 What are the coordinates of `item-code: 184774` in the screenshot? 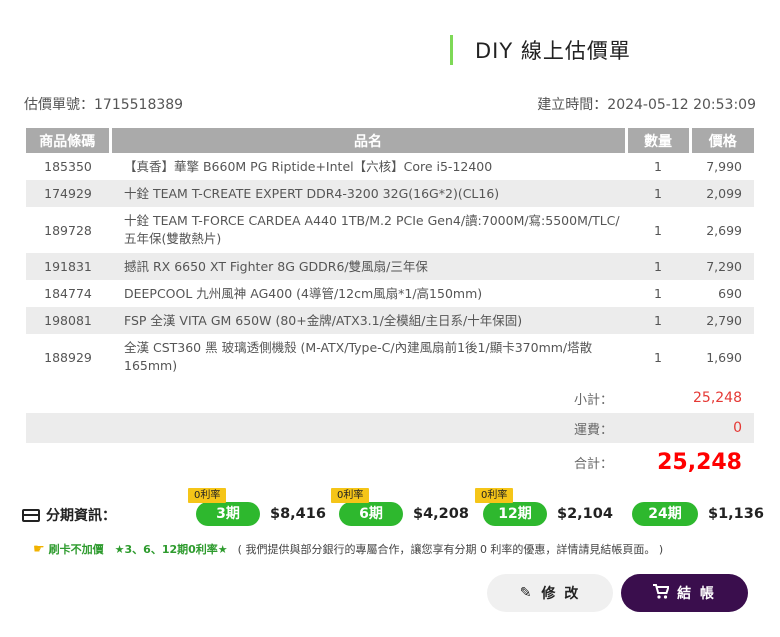 It's located at (68, 293).